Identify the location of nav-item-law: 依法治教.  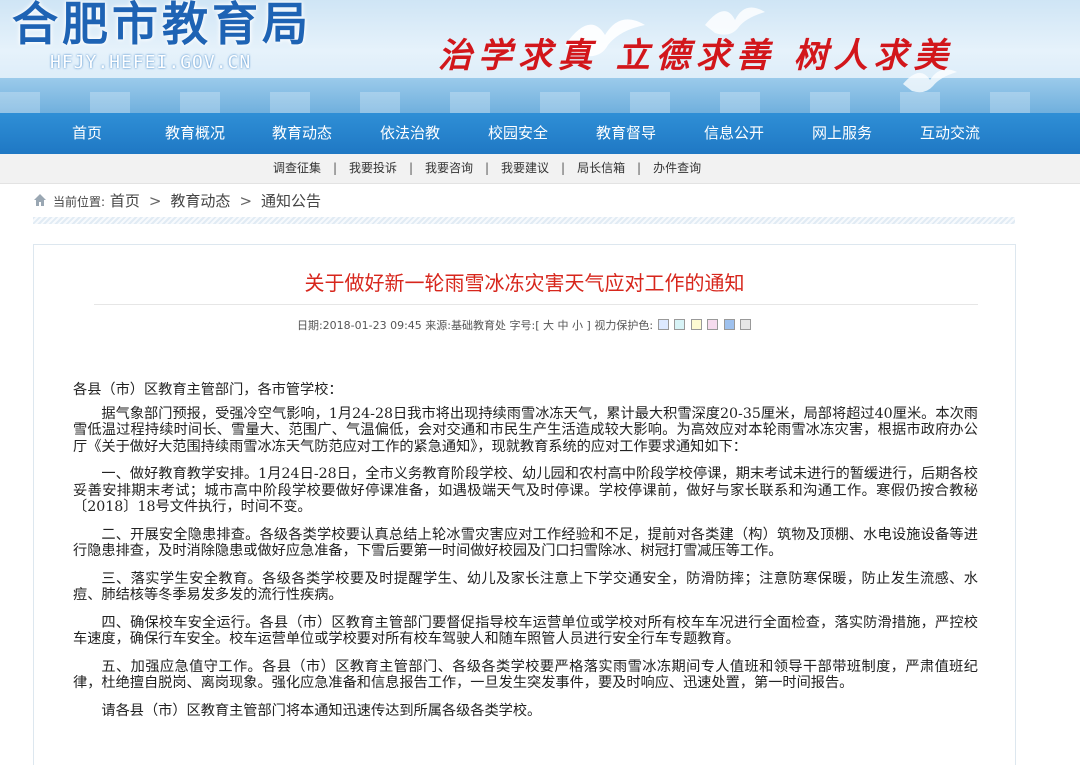
(410, 133).